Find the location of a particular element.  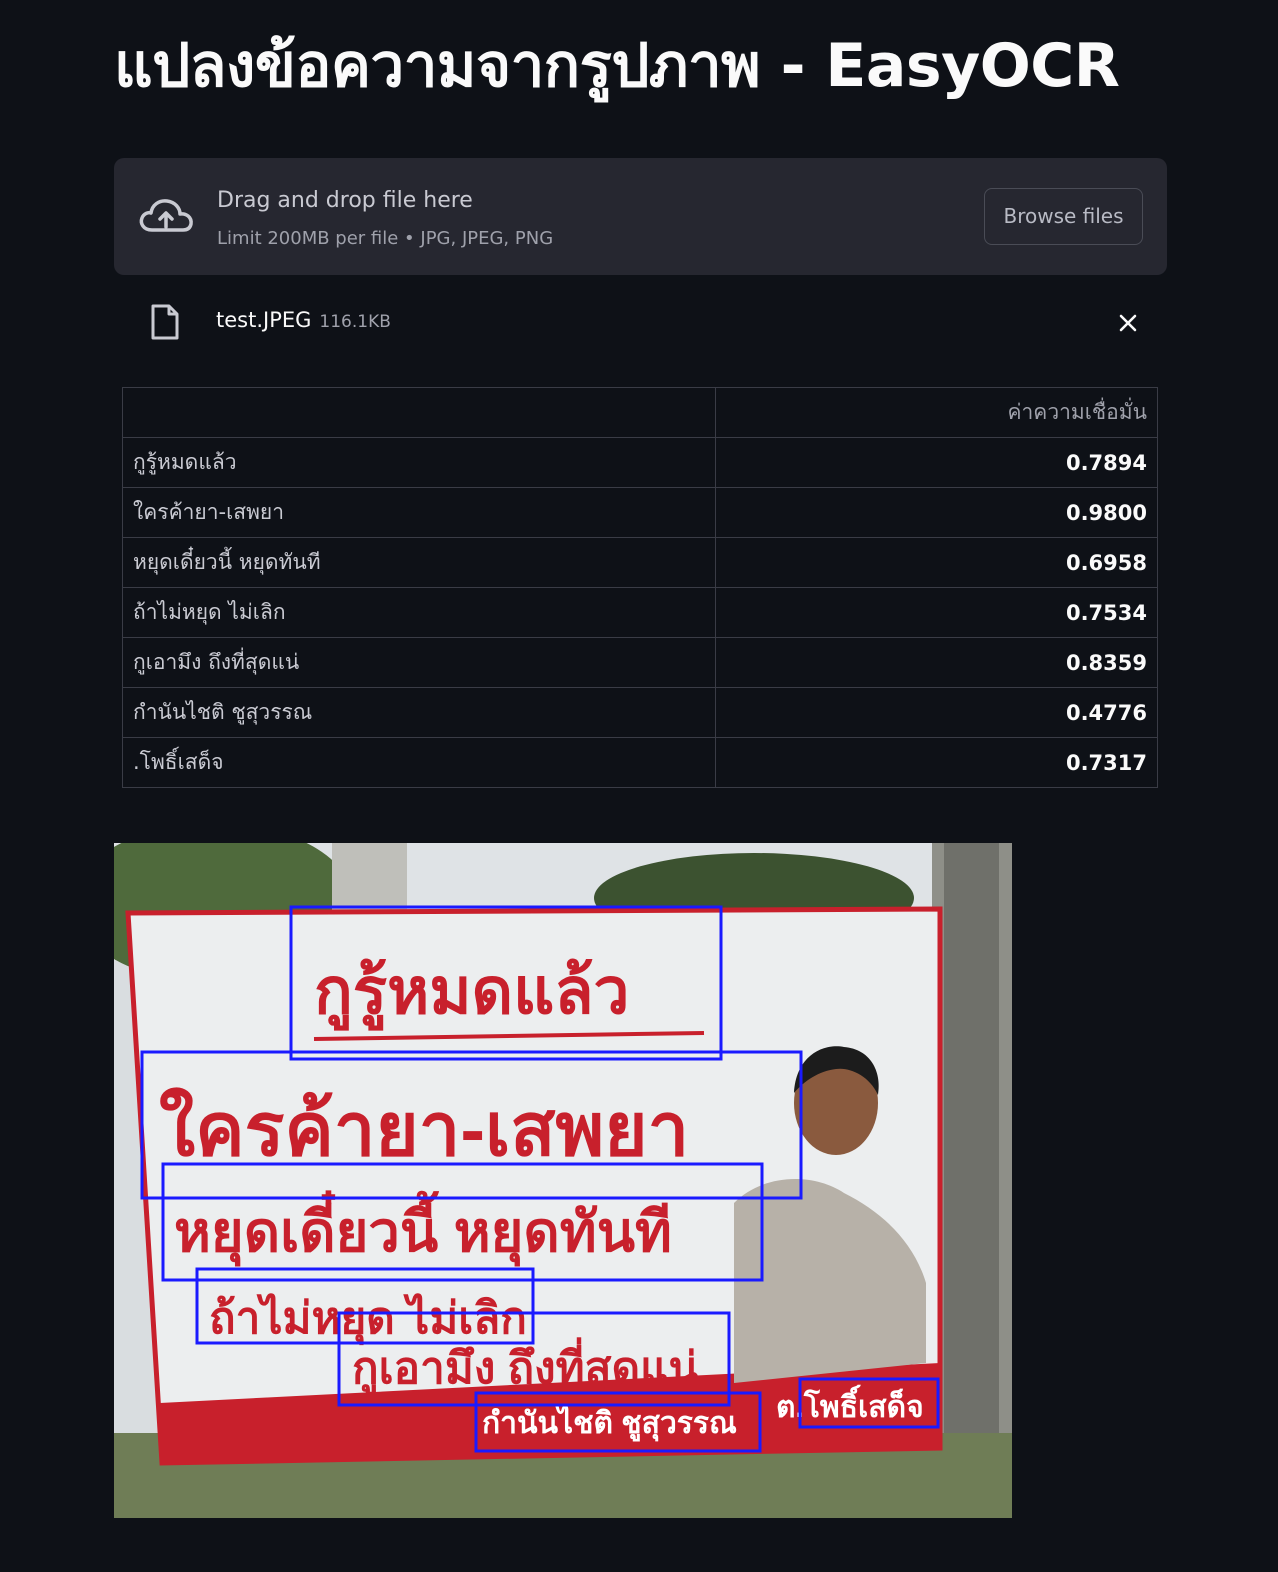

uploaded-file-name: test.JPEG 116.1KB is located at coordinates (303, 320).